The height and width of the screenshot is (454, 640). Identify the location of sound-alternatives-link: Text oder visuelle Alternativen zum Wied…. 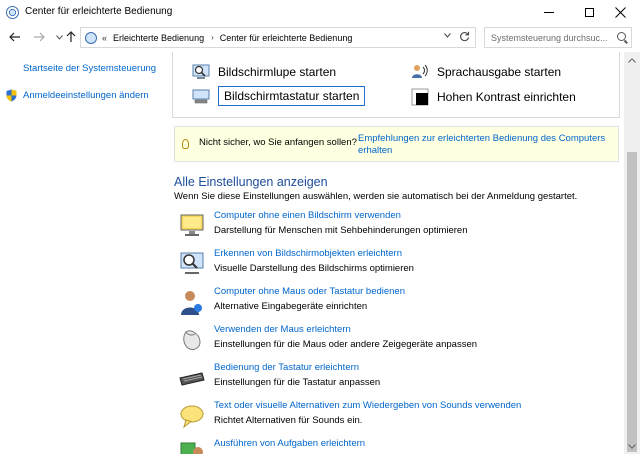
(367, 405).